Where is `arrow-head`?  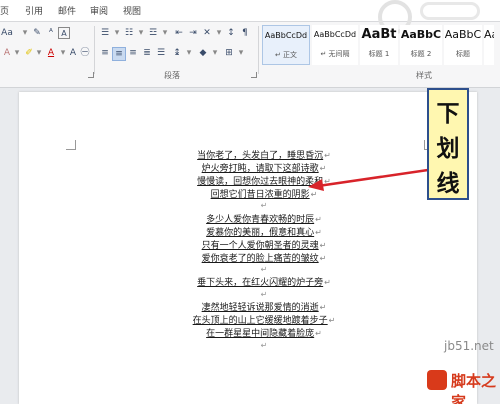 arrow-head is located at coordinates (316, 185).